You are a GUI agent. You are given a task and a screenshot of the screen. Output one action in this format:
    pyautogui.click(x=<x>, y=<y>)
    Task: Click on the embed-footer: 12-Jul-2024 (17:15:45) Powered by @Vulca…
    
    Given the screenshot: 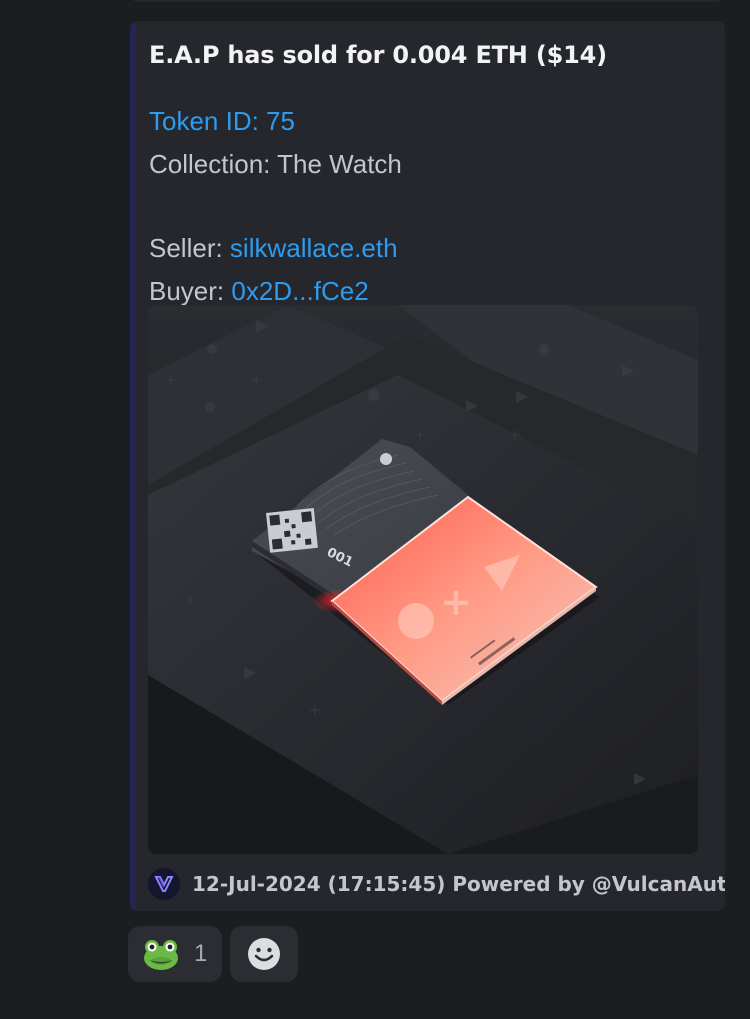 What is the action you would take?
    pyautogui.click(x=436, y=884)
    